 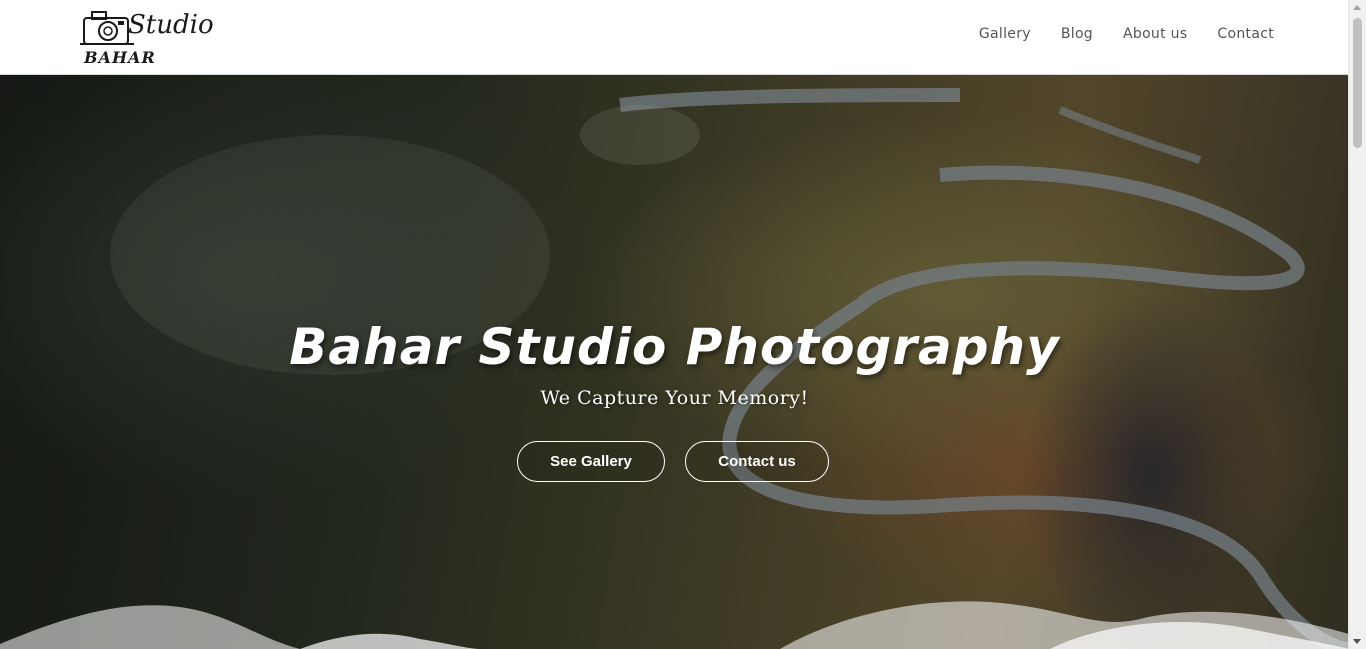 What do you see at coordinates (674, 398) in the screenshot?
I see `hero-subtitle: We Capture Your Memory!` at bounding box center [674, 398].